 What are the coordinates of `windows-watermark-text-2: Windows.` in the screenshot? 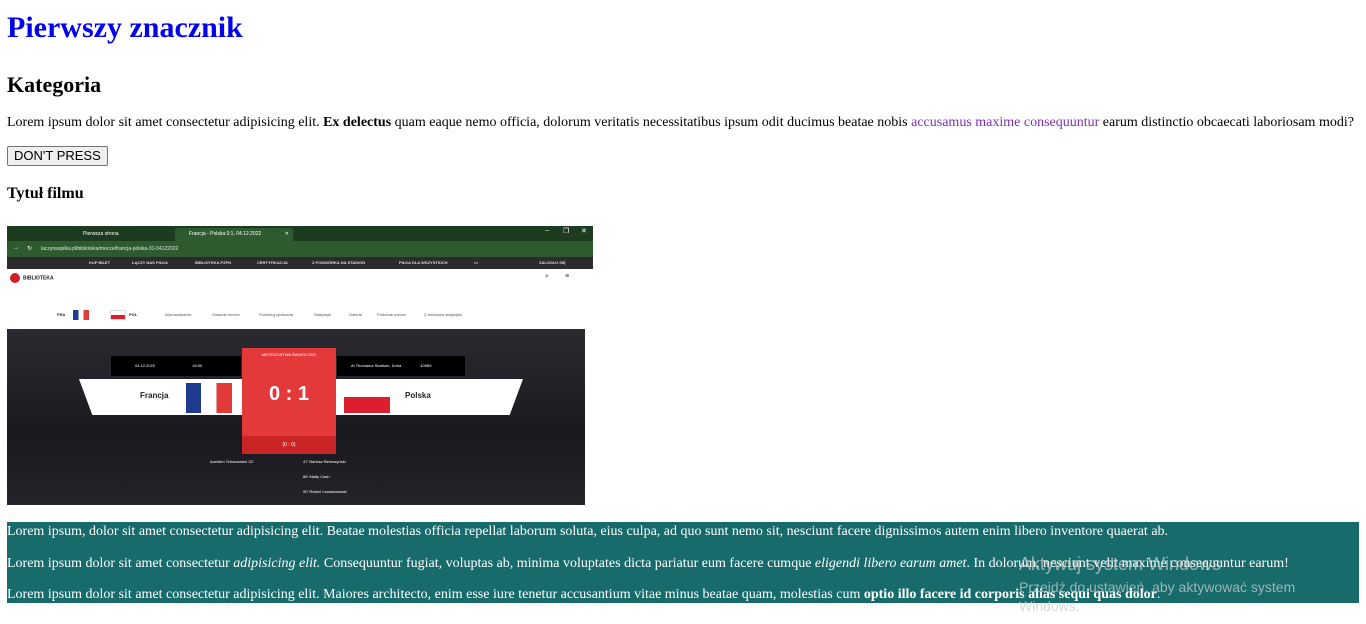 It's located at (1049, 606).